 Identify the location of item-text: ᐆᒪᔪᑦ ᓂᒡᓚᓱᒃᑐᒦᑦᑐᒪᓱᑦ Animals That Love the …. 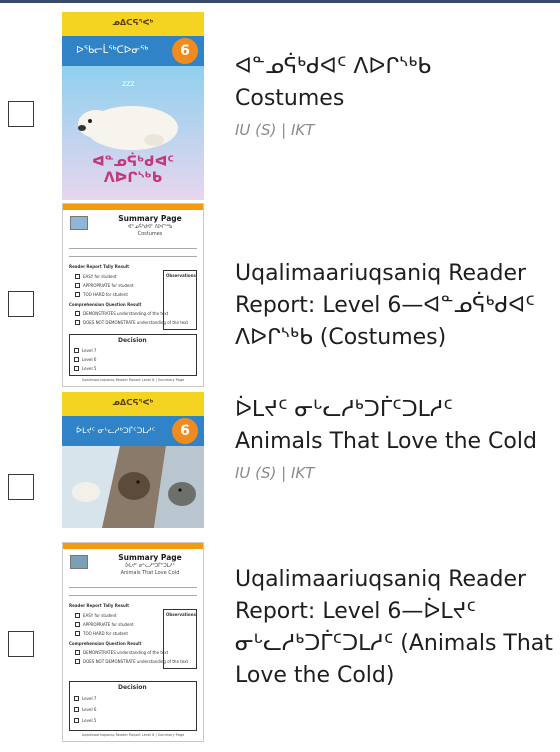
(395, 438).